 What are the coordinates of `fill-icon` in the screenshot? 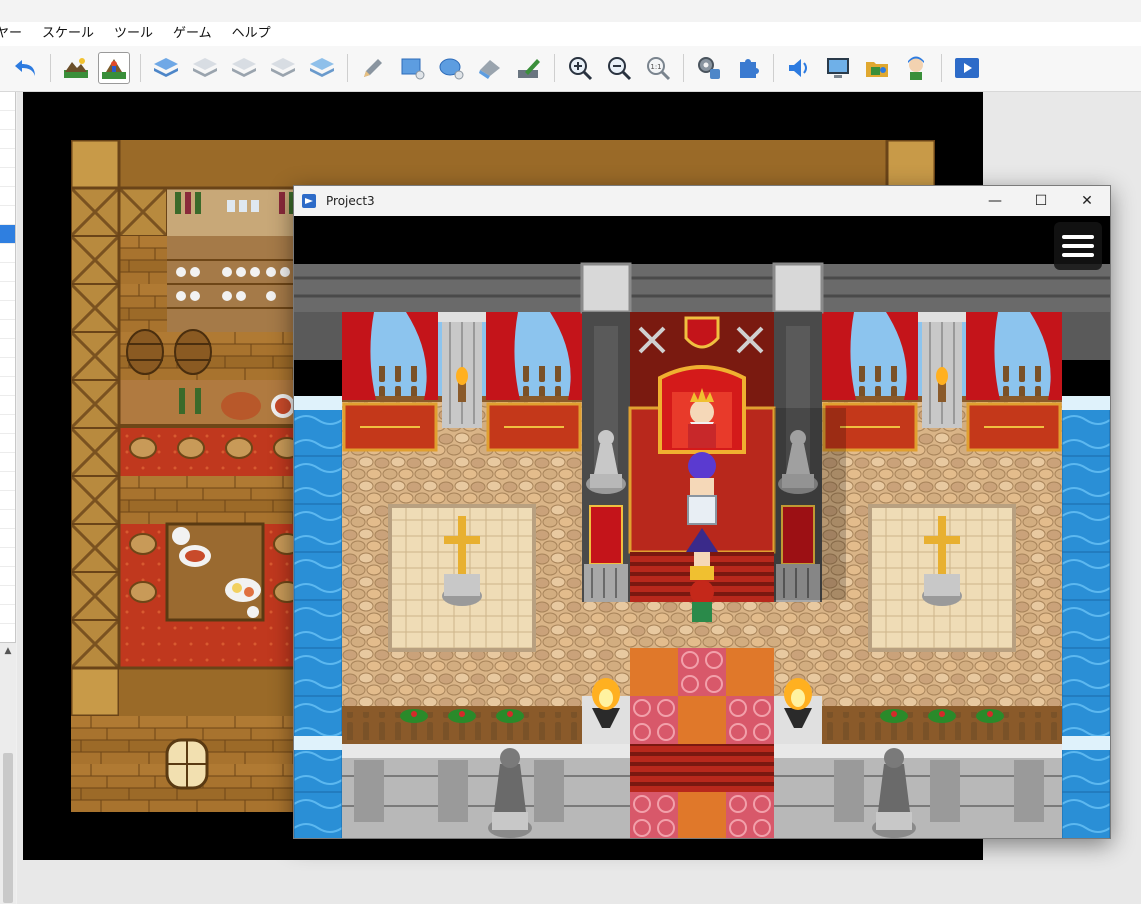 It's located at (490, 68).